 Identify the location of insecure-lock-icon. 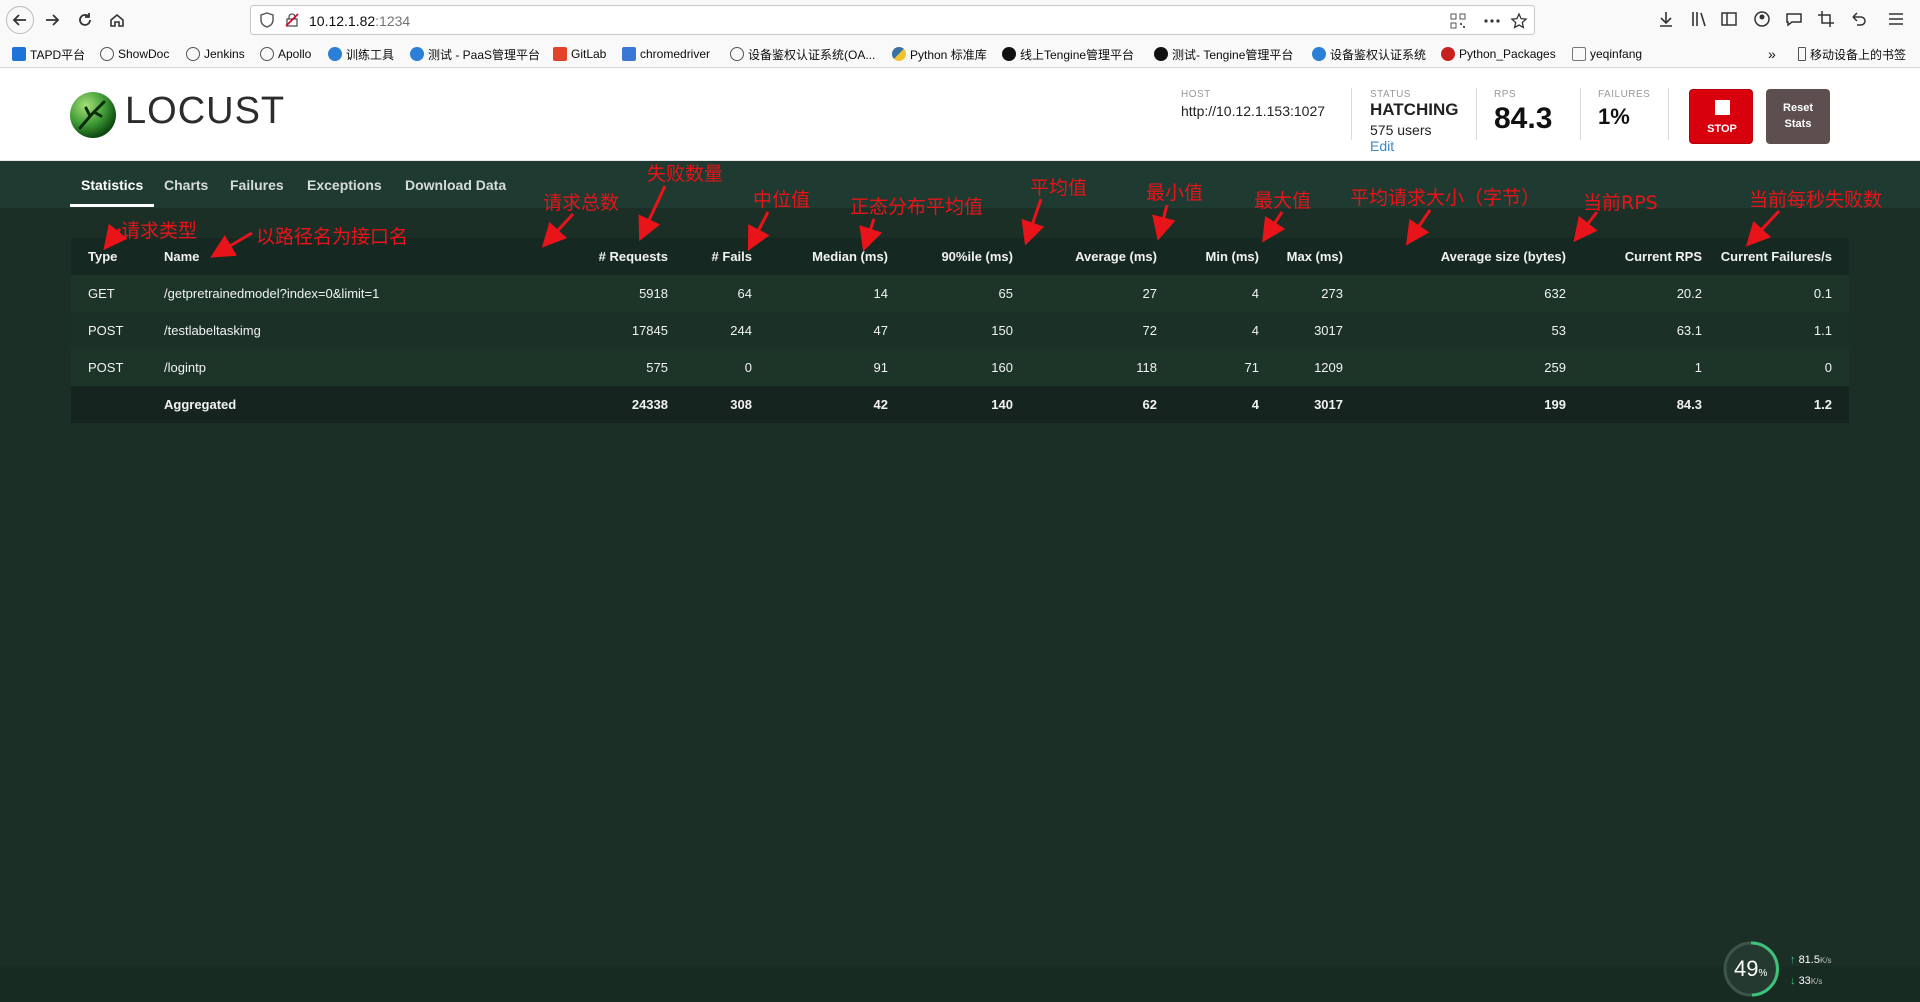
(292, 20).